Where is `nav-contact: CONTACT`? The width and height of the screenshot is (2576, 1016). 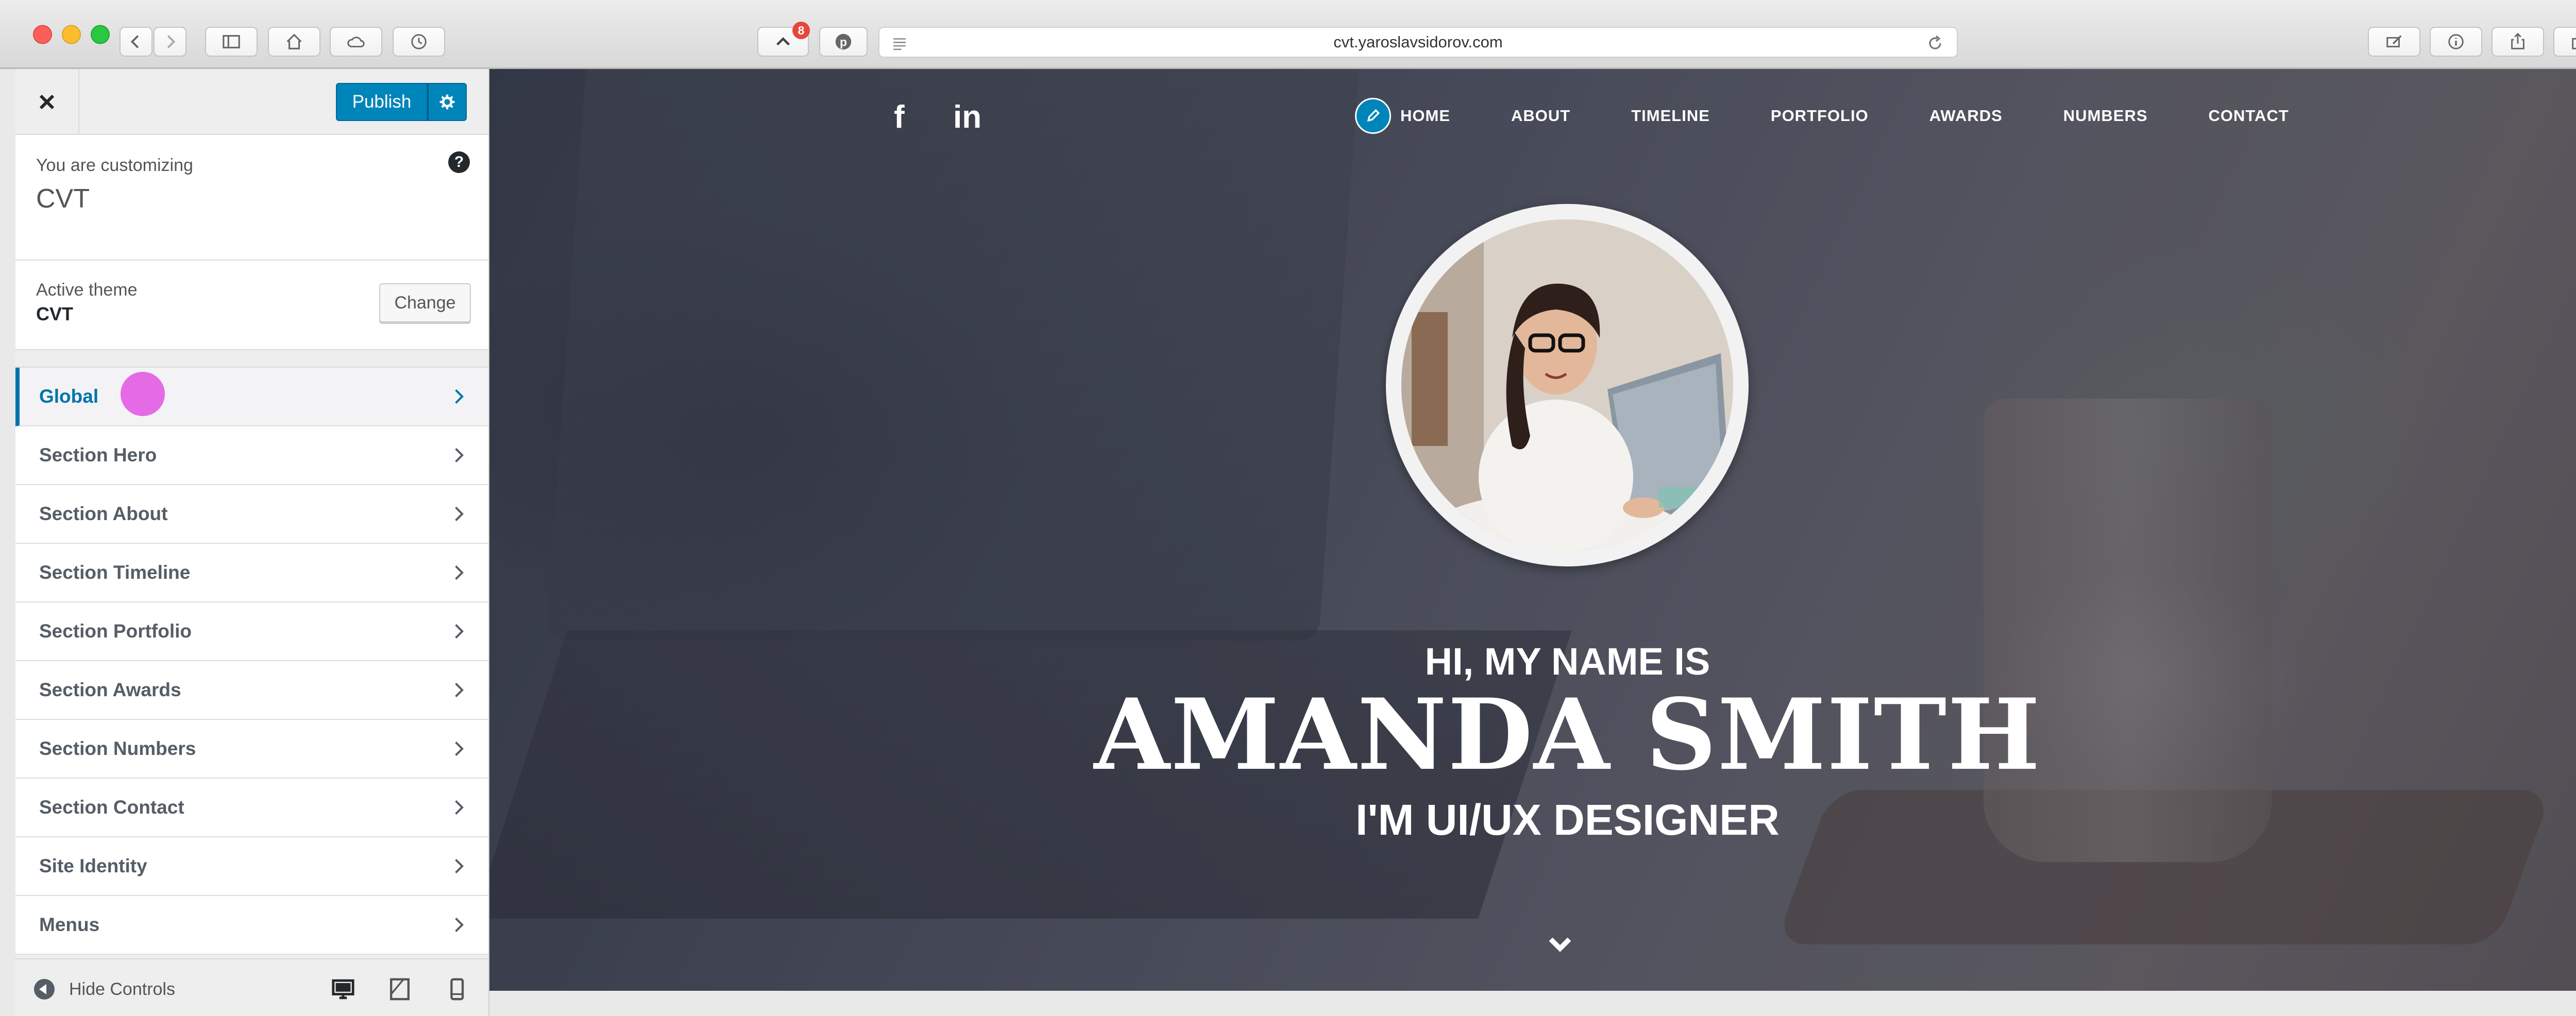
nav-contact: CONTACT is located at coordinates (2249, 116).